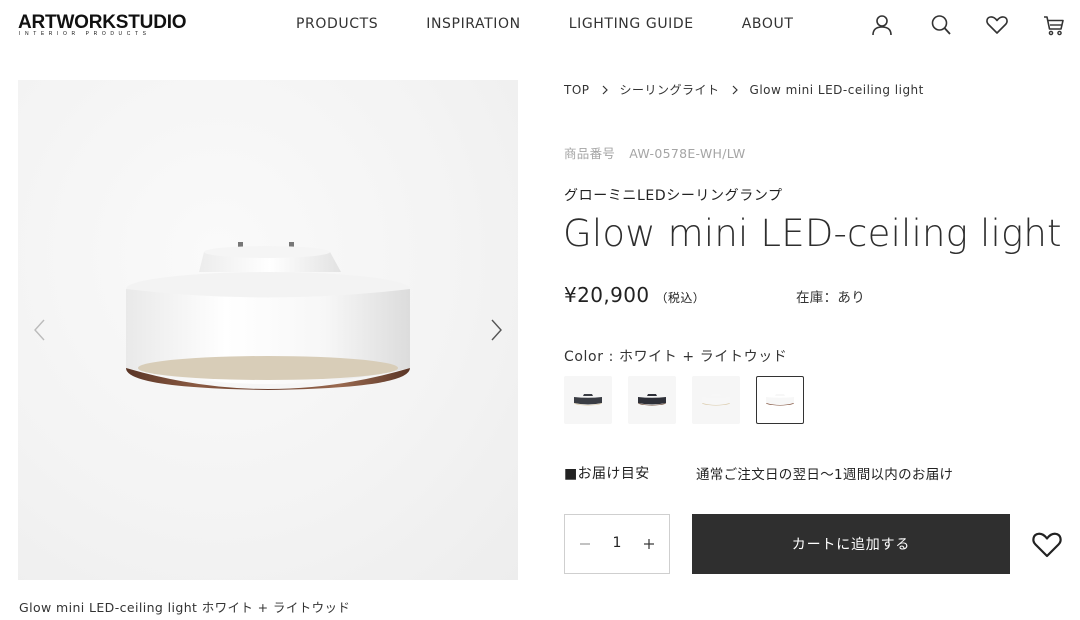 The image size is (1080, 620). What do you see at coordinates (134, 25) in the screenshot?
I see `brand-logo: ARTWORKSTUDIO INTERIOR PRODUCTS` at bounding box center [134, 25].